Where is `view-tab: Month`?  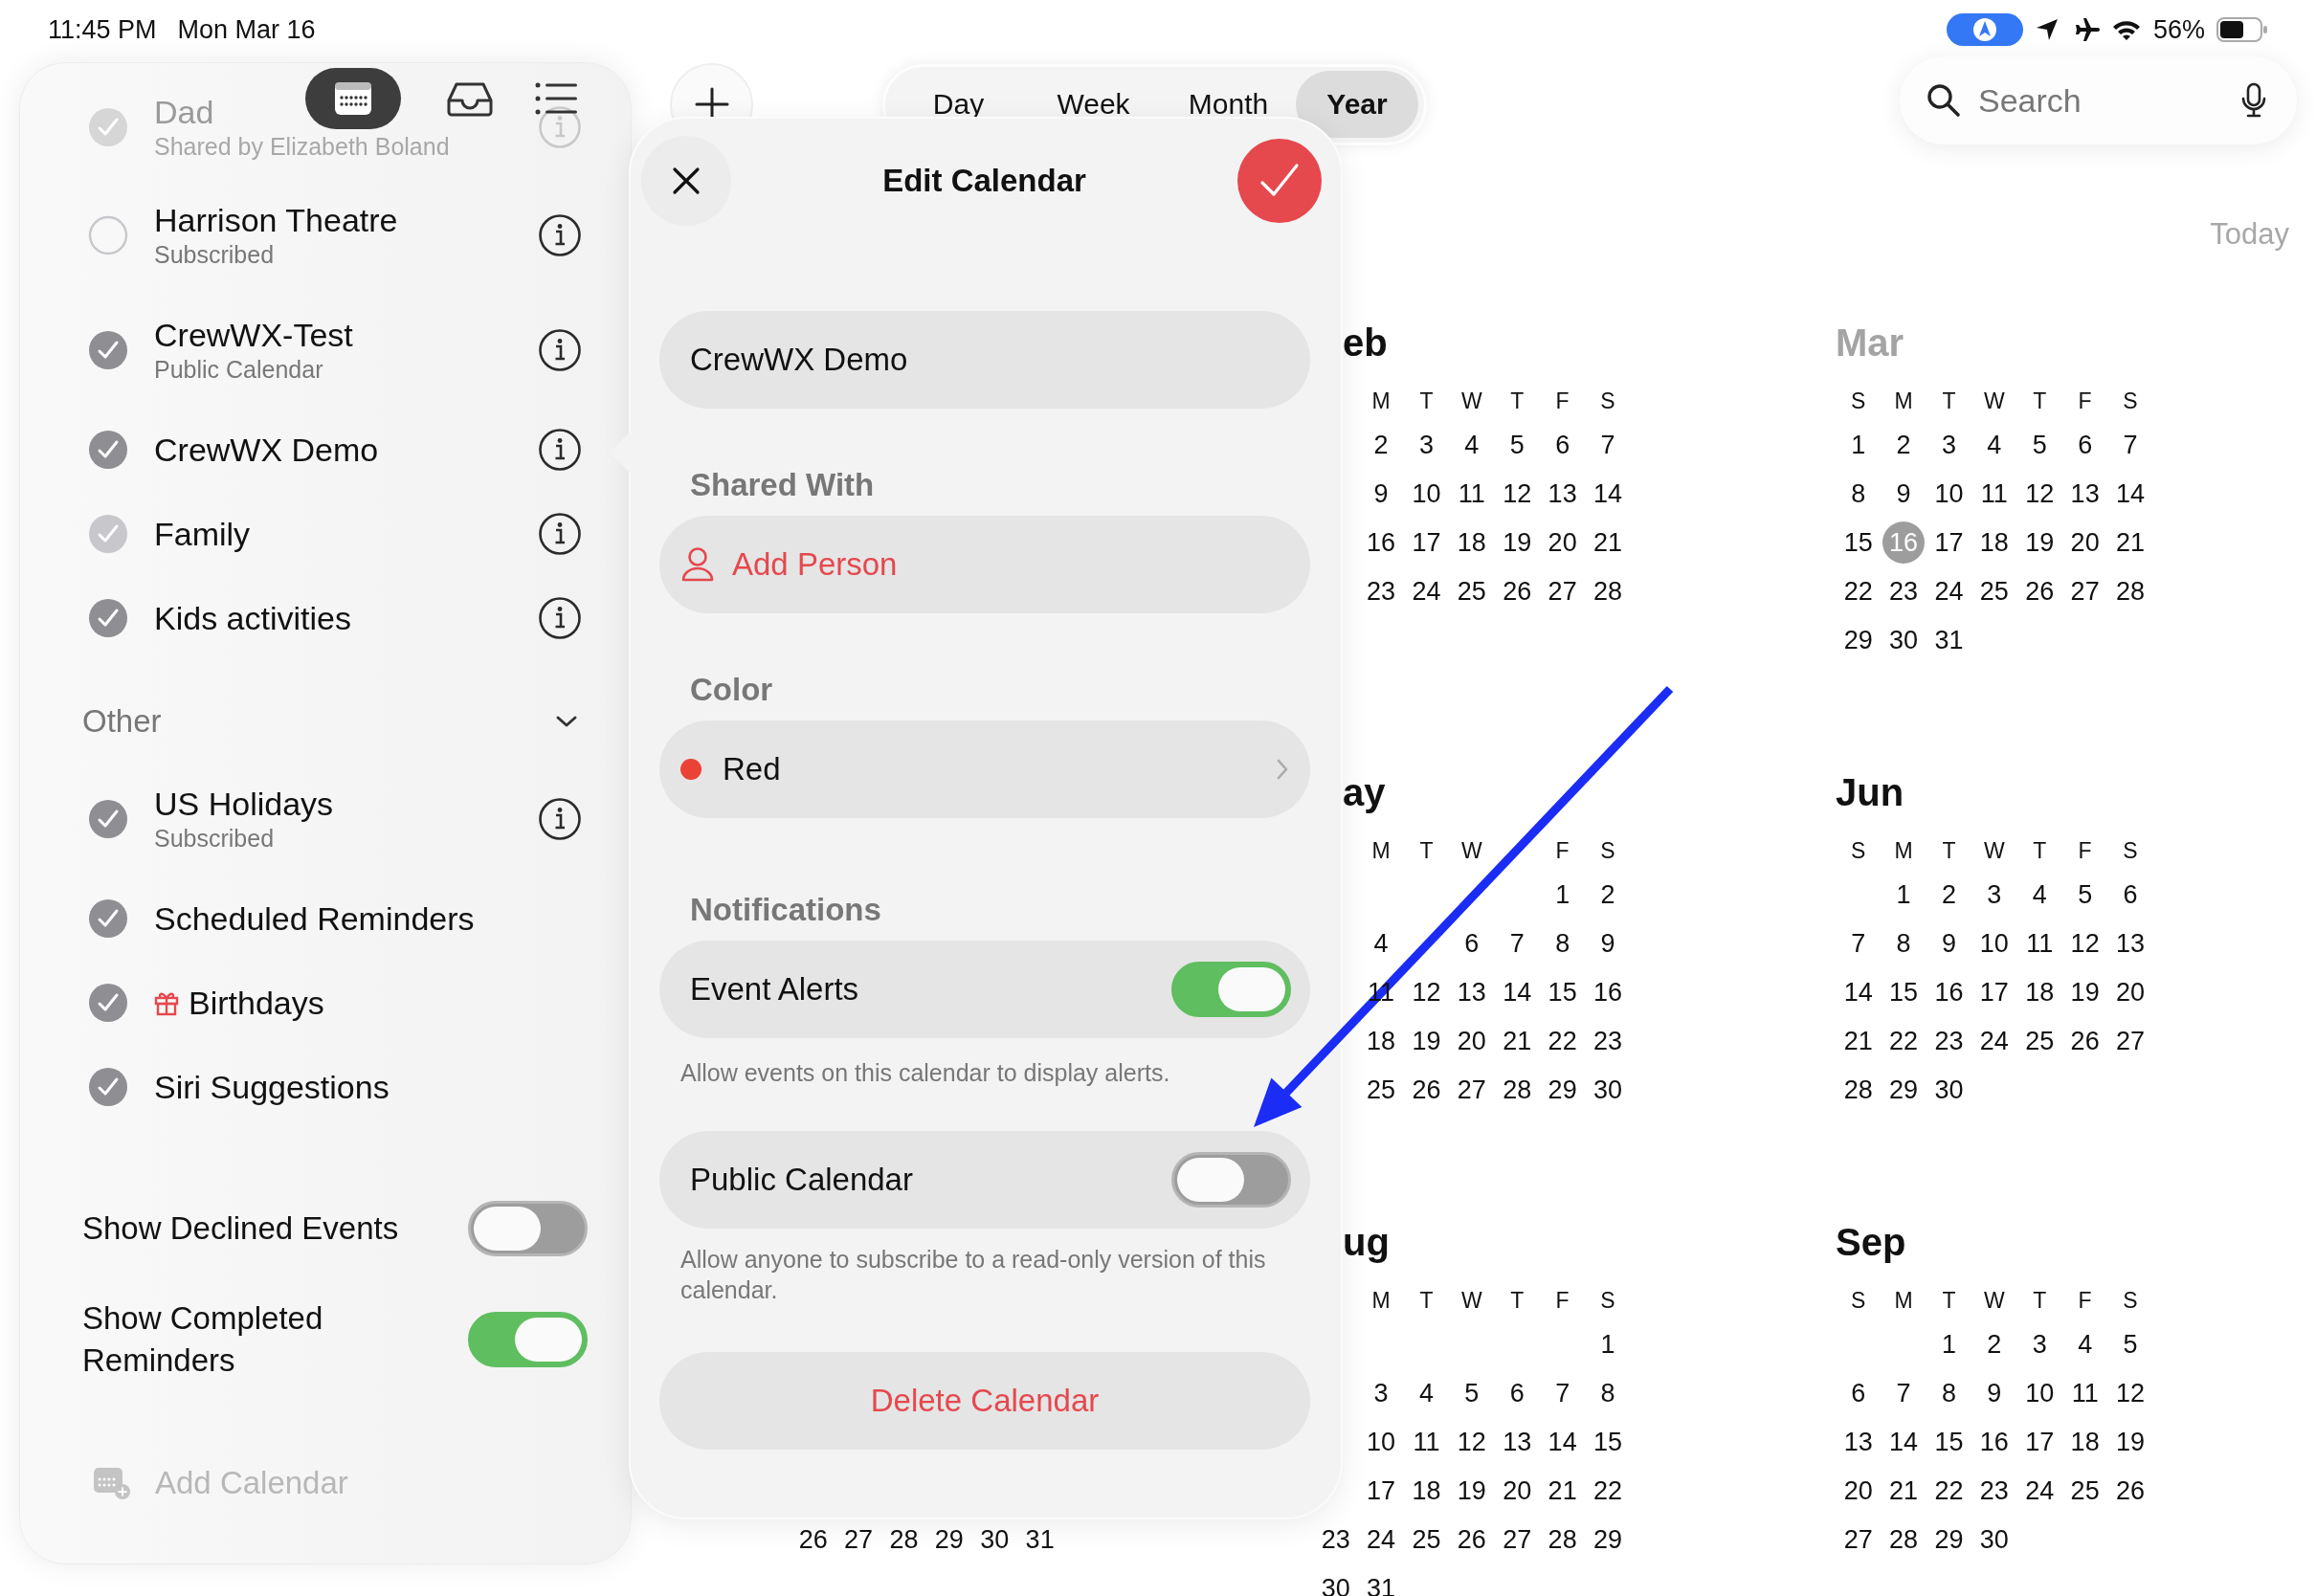 view-tab: Month is located at coordinates (1228, 105).